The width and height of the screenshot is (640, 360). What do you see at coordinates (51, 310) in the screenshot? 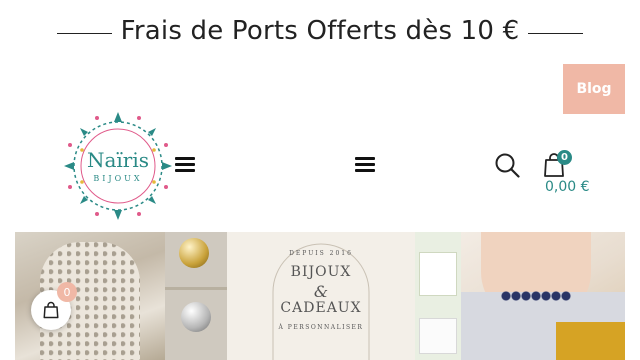
I see `floating-bag-icon` at bounding box center [51, 310].